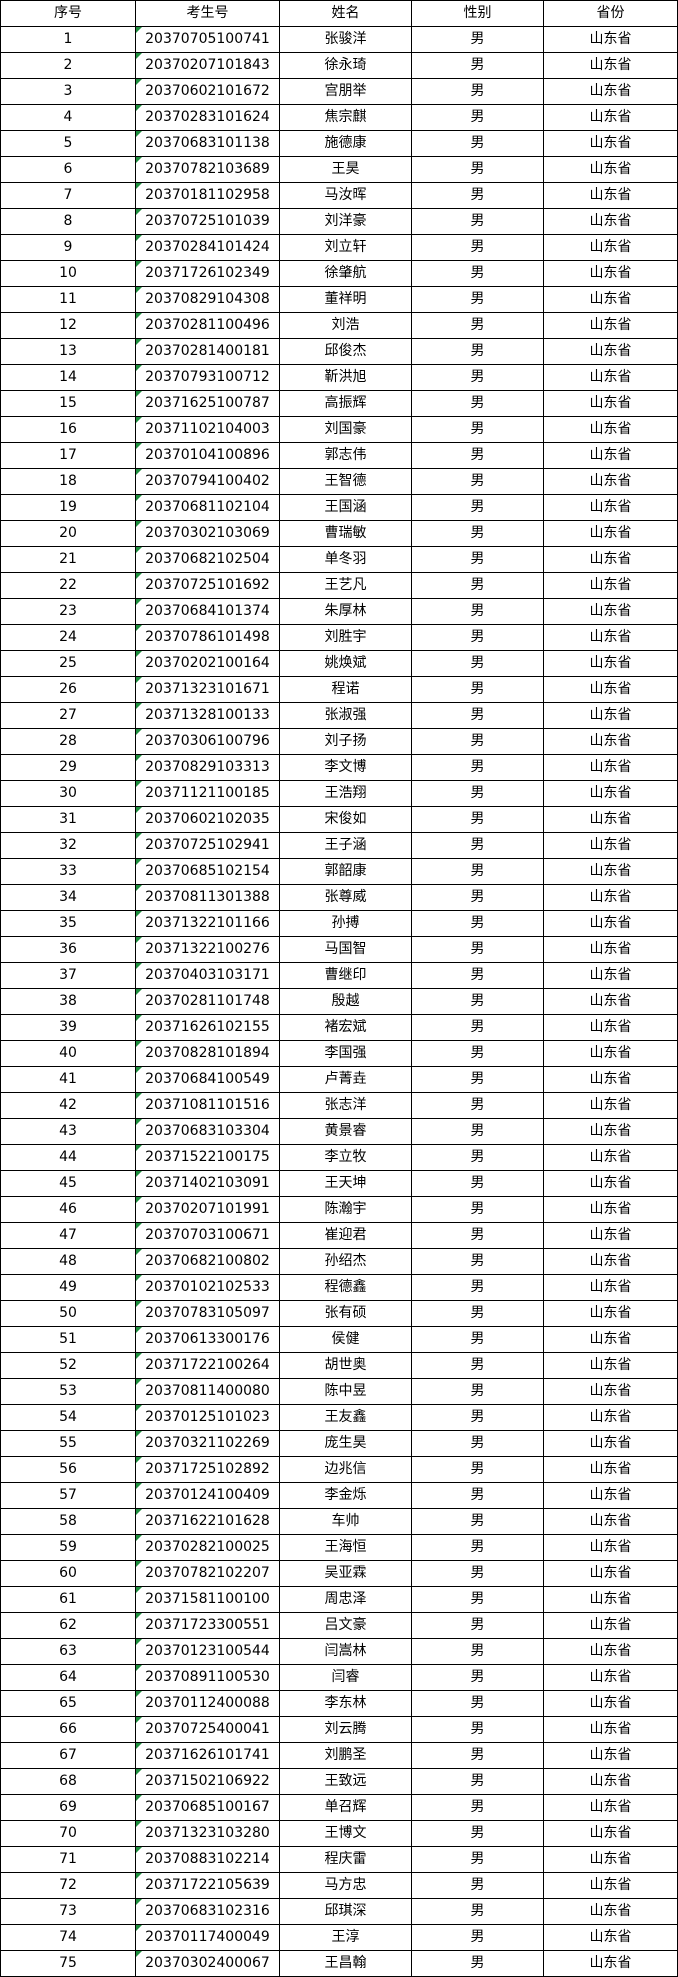 The width and height of the screenshot is (678, 1977). I want to click on cell-index: 1, so click(68, 39).